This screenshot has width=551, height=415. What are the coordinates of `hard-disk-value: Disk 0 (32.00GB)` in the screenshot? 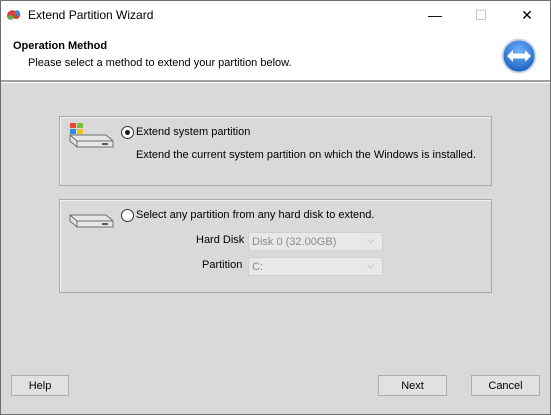 It's located at (294, 242).